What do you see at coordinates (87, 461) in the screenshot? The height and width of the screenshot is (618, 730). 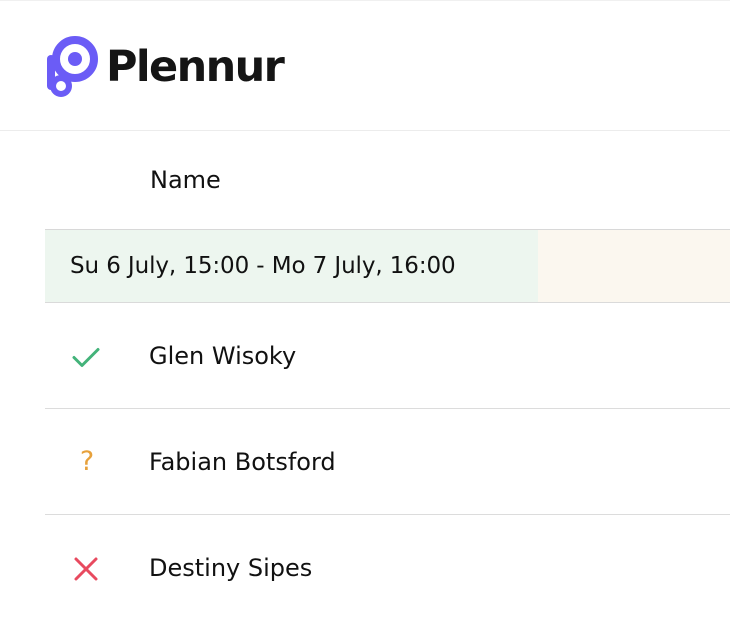 I see `question-icon: ?` at bounding box center [87, 461].